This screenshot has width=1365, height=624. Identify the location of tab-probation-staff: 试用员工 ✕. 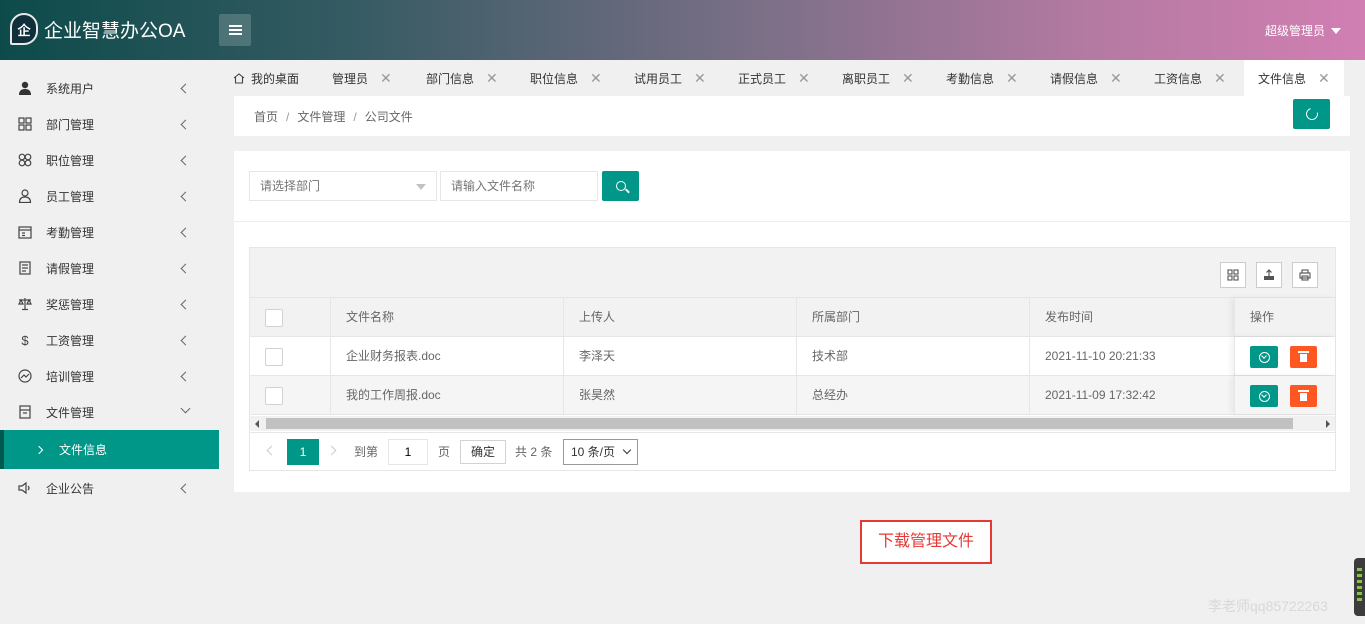
(670, 78).